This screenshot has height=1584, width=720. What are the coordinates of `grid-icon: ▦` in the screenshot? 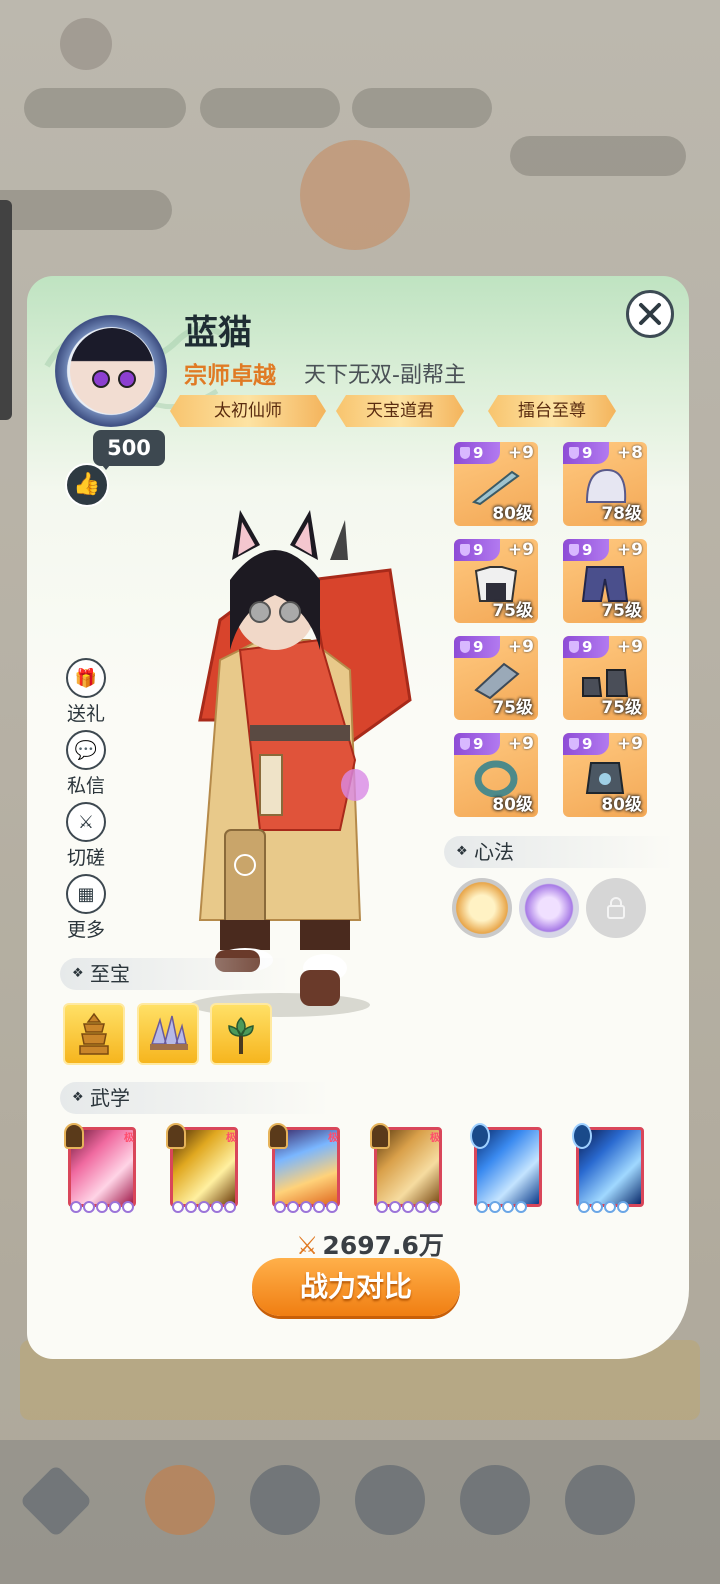 It's located at (86, 894).